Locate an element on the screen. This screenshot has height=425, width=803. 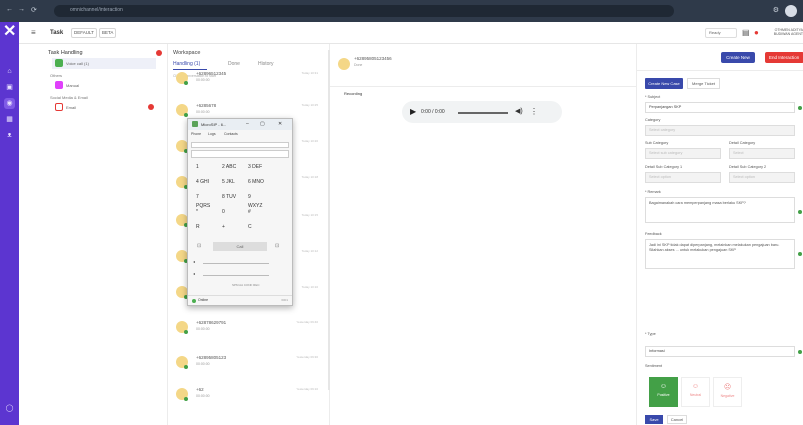
negative-label: Negative is located at coordinates (727, 396).